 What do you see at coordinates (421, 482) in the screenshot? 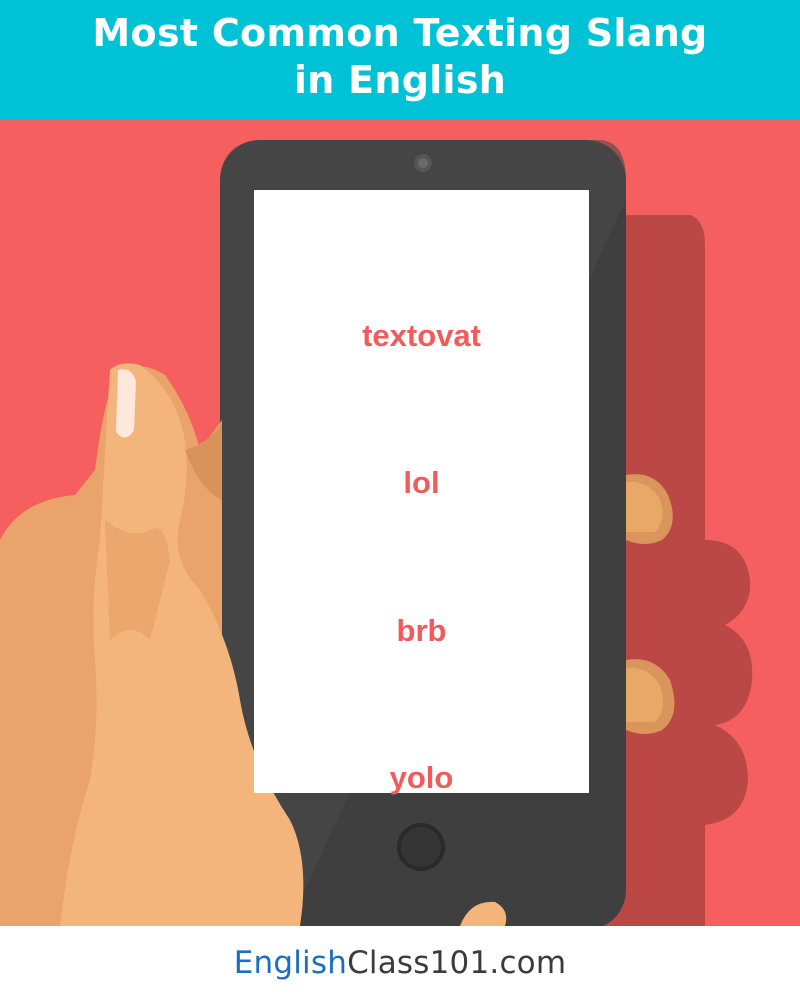
I see `slang-word-2: lol` at bounding box center [421, 482].